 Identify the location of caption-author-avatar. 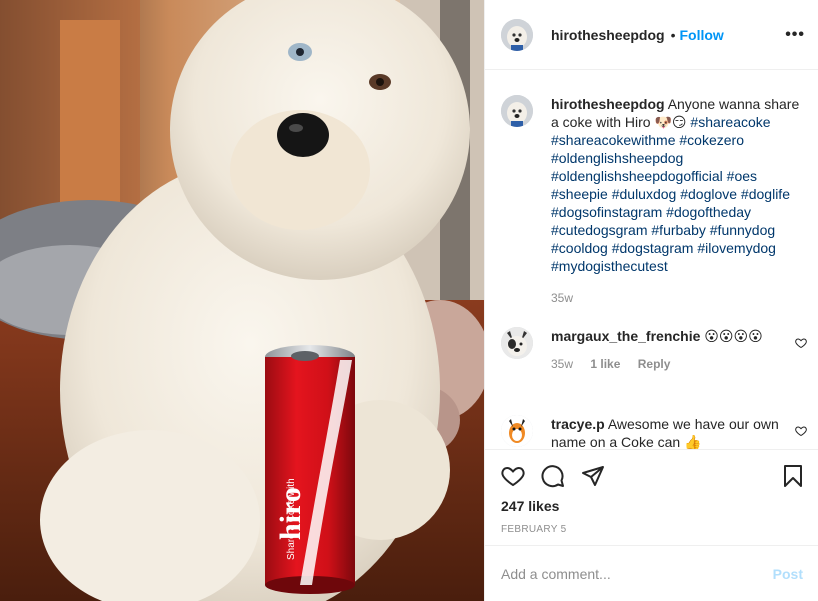
(517, 111).